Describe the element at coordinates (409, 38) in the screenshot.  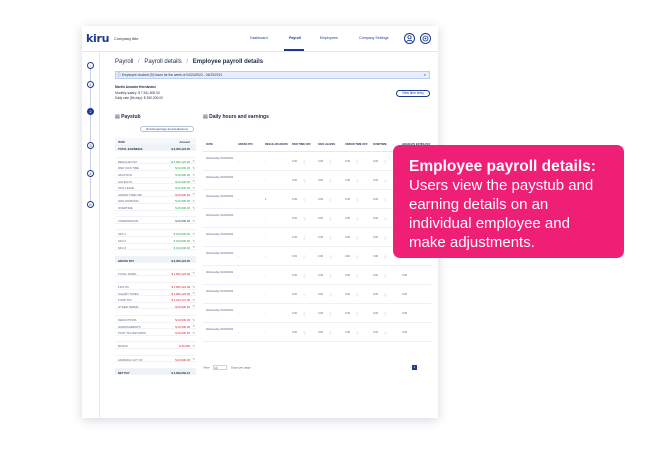
I see `user-icon` at that location.